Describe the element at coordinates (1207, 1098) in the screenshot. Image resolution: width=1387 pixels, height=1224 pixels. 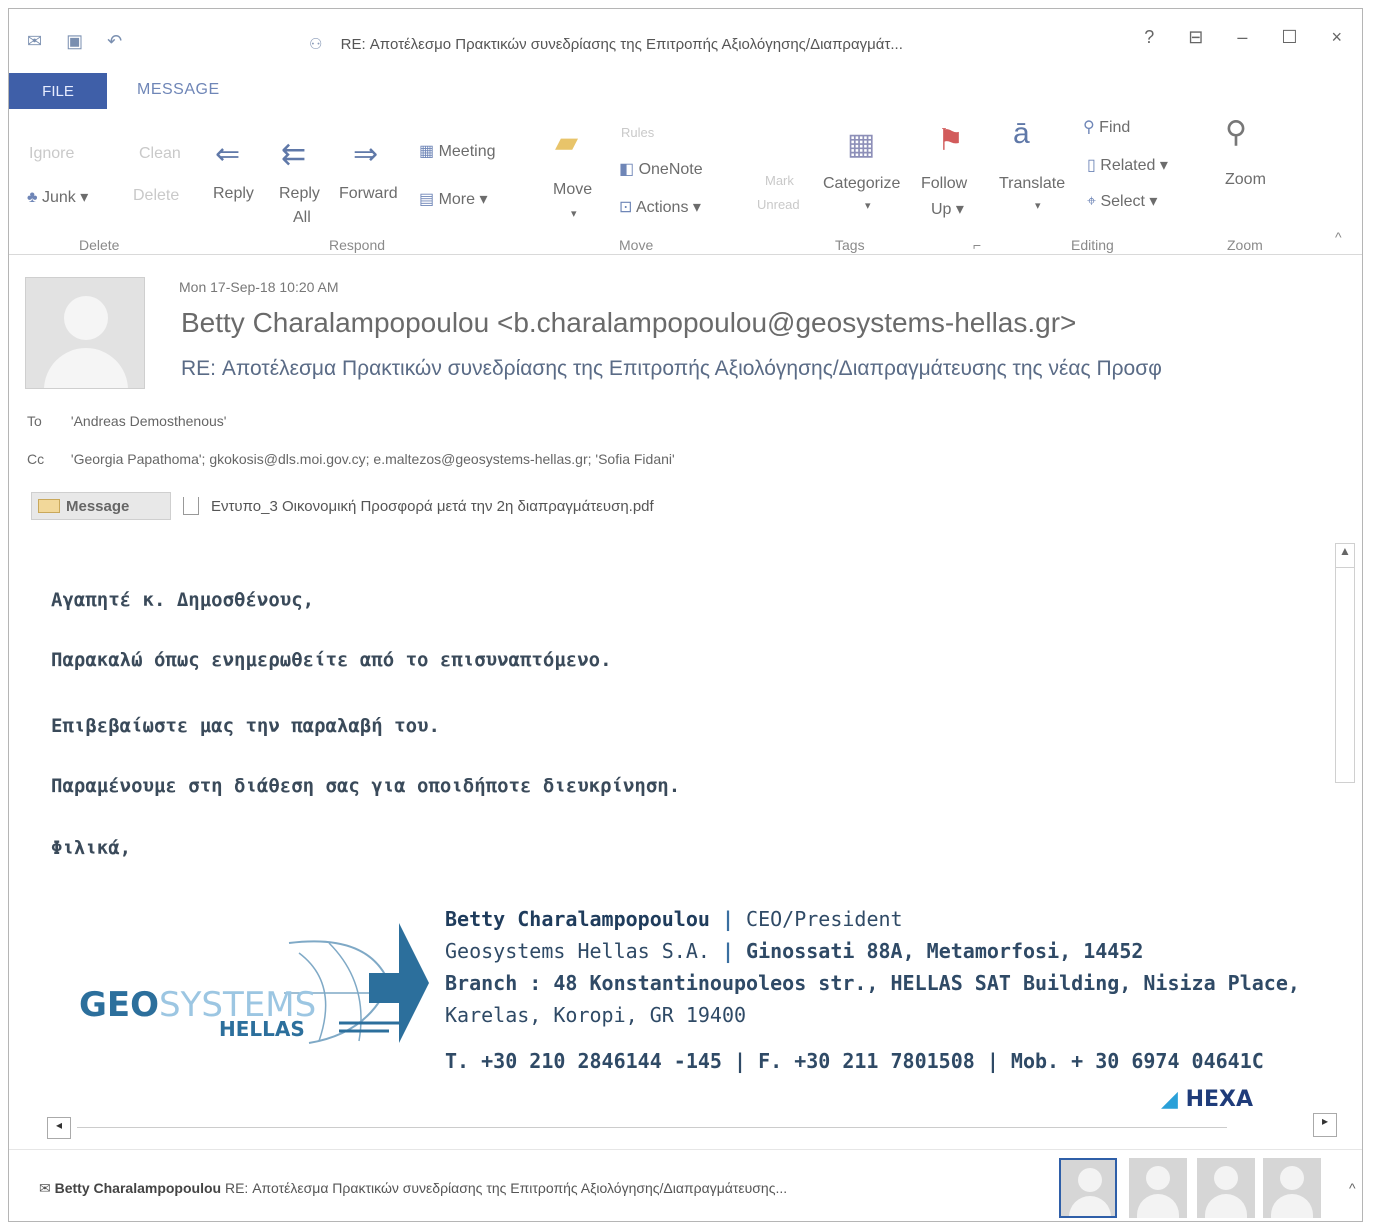
I see `hexagon-logo: ◢ HEXA` at that location.